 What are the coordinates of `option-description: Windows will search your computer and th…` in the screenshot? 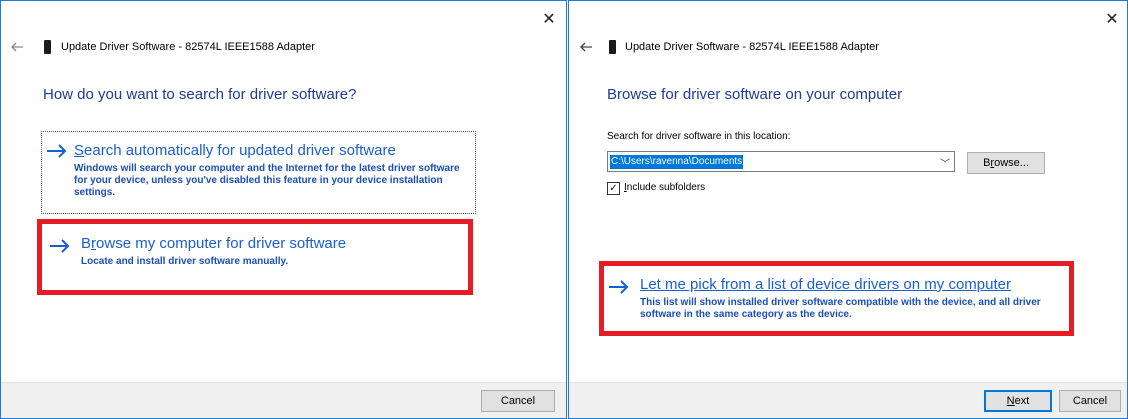 It's located at (267, 180).